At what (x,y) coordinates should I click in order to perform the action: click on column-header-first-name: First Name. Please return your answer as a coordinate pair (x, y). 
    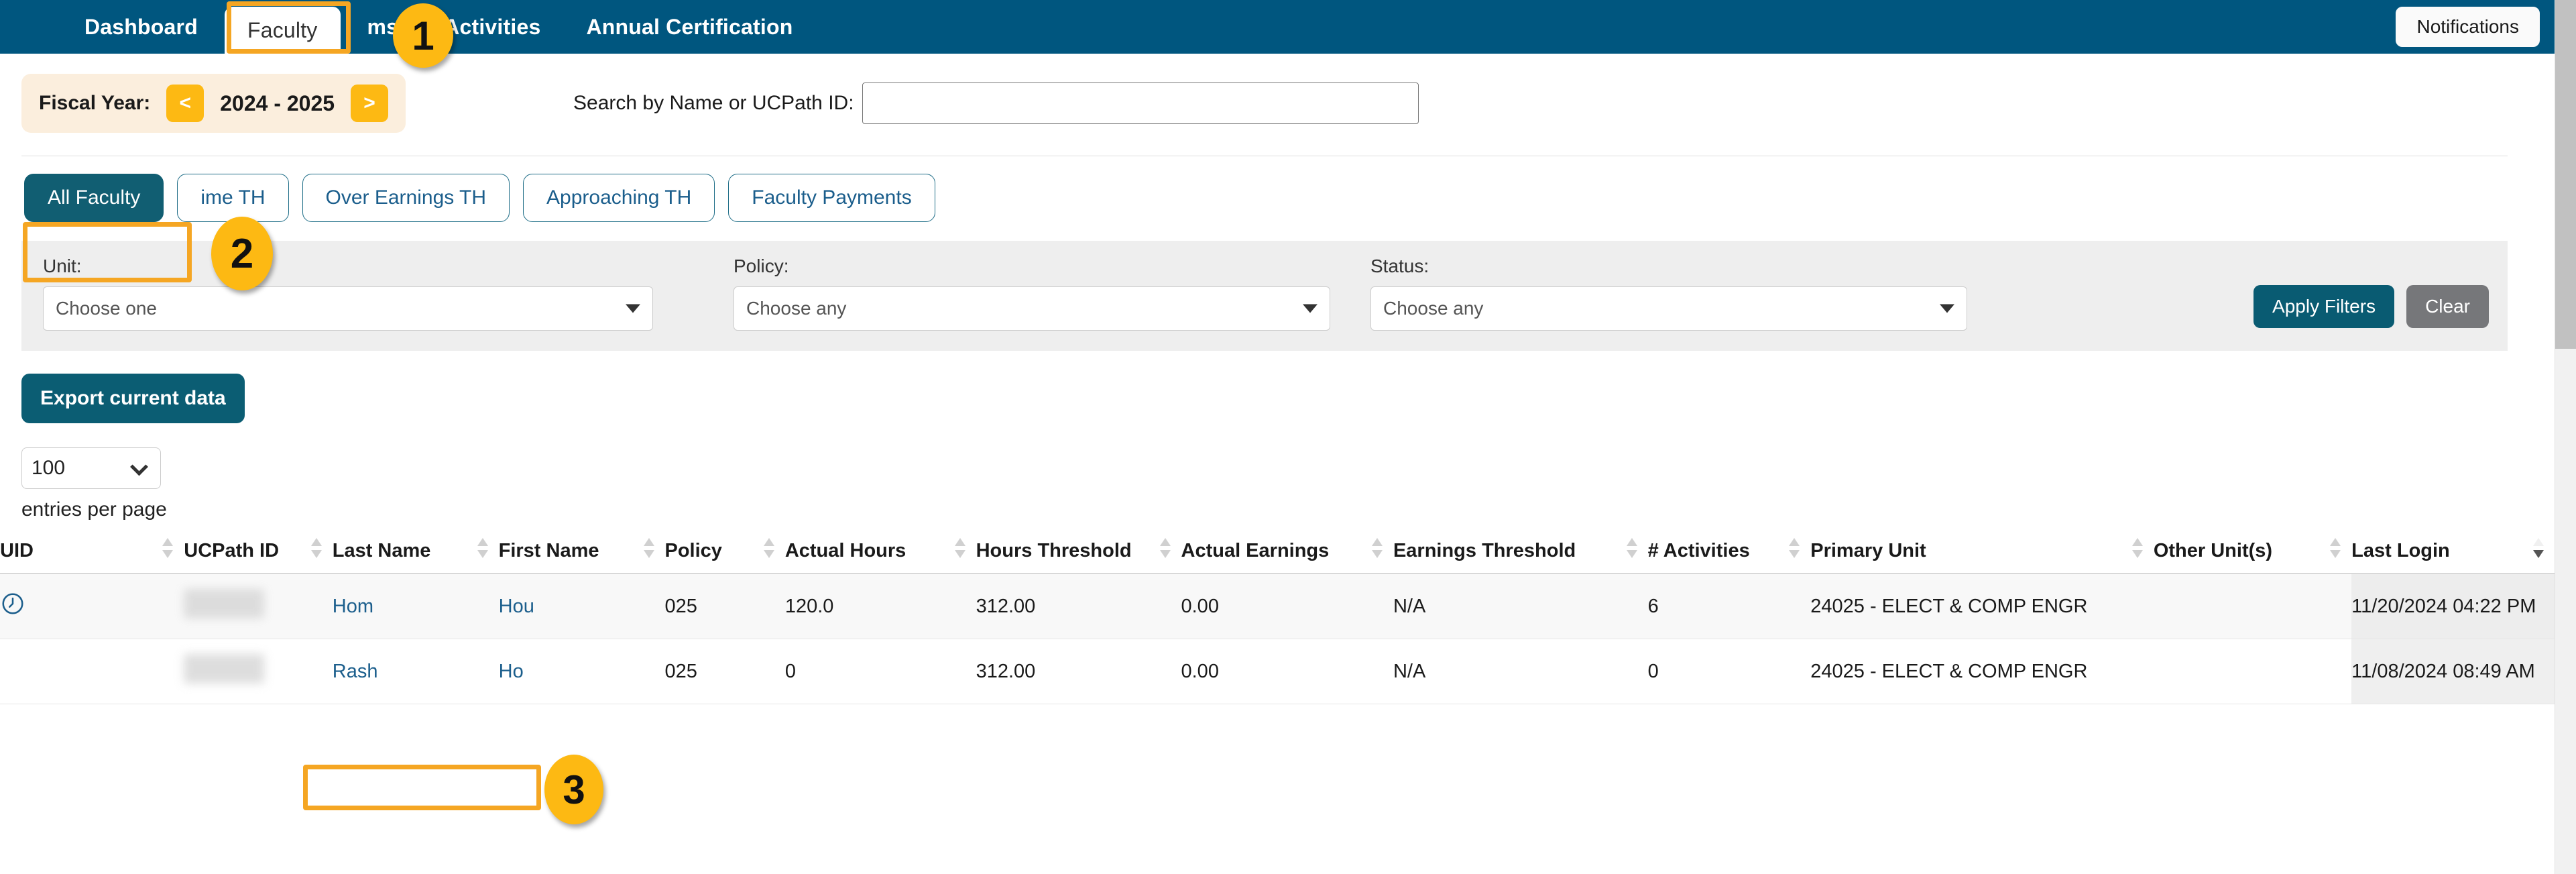
    Looking at the image, I should click on (581, 556).